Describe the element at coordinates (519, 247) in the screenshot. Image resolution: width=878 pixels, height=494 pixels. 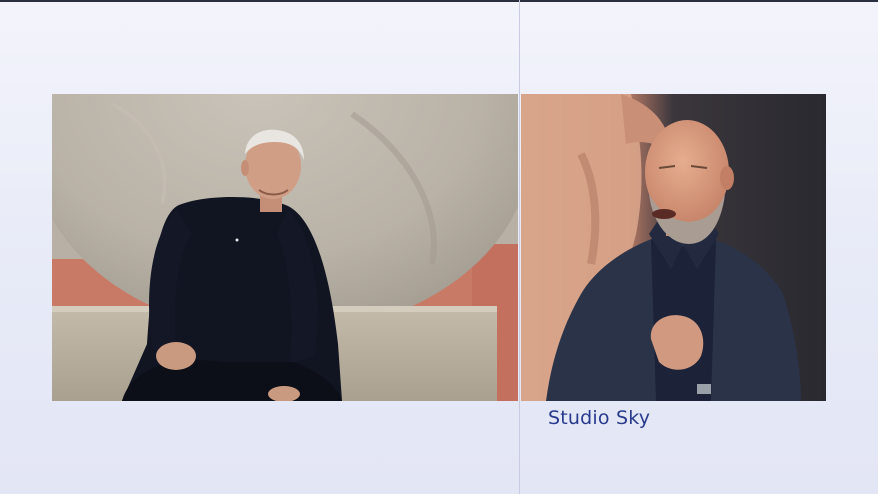
I see `split-divider` at that location.